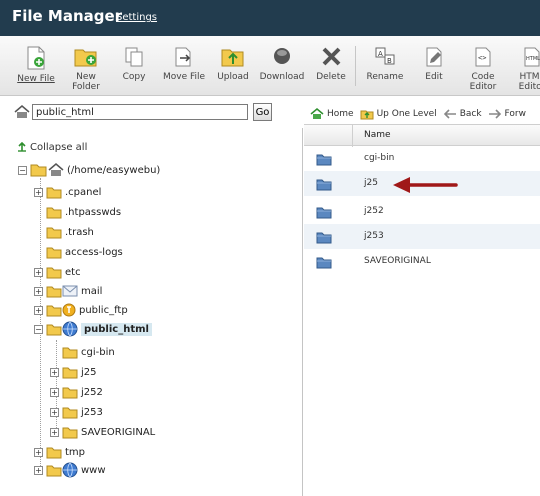  I want to click on tree-item-tmp: + tmp, so click(59, 452).